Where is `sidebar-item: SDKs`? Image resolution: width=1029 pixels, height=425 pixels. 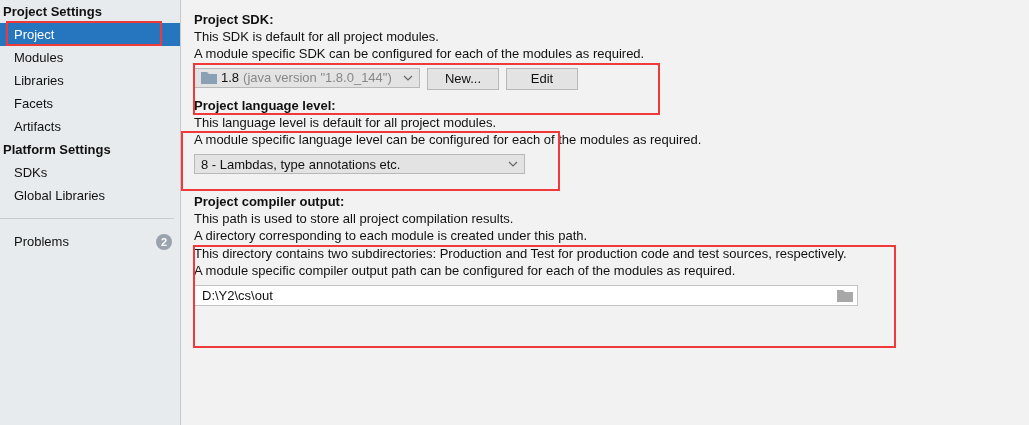
sidebar-item: SDKs is located at coordinates (90, 172).